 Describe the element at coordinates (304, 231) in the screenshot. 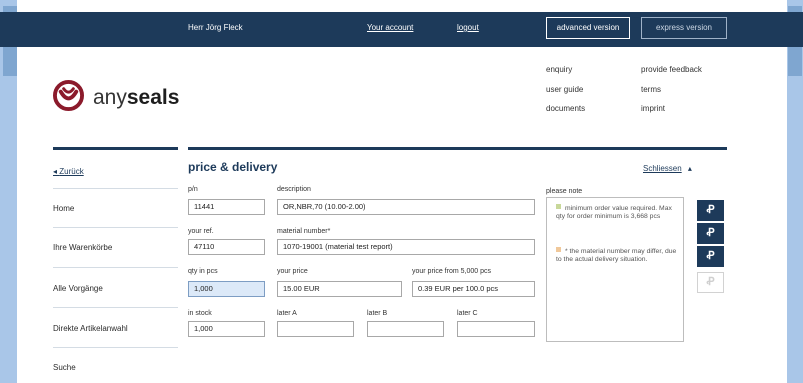

I see `material-number-label: material number*` at that location.